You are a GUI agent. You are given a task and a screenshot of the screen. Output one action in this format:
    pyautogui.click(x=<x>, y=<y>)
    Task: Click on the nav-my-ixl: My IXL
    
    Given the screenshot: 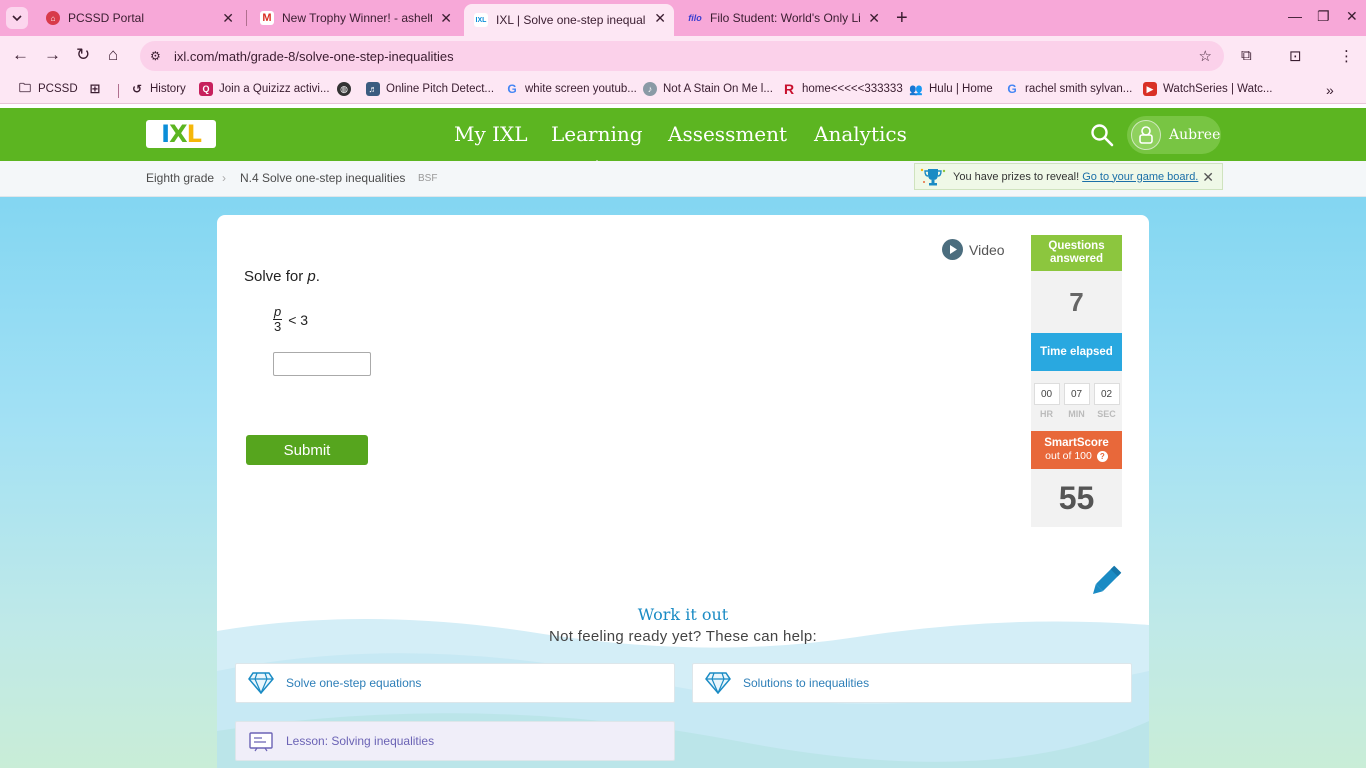 What is the action you would take?
    pyautogui.click(x=491, y=134)
    